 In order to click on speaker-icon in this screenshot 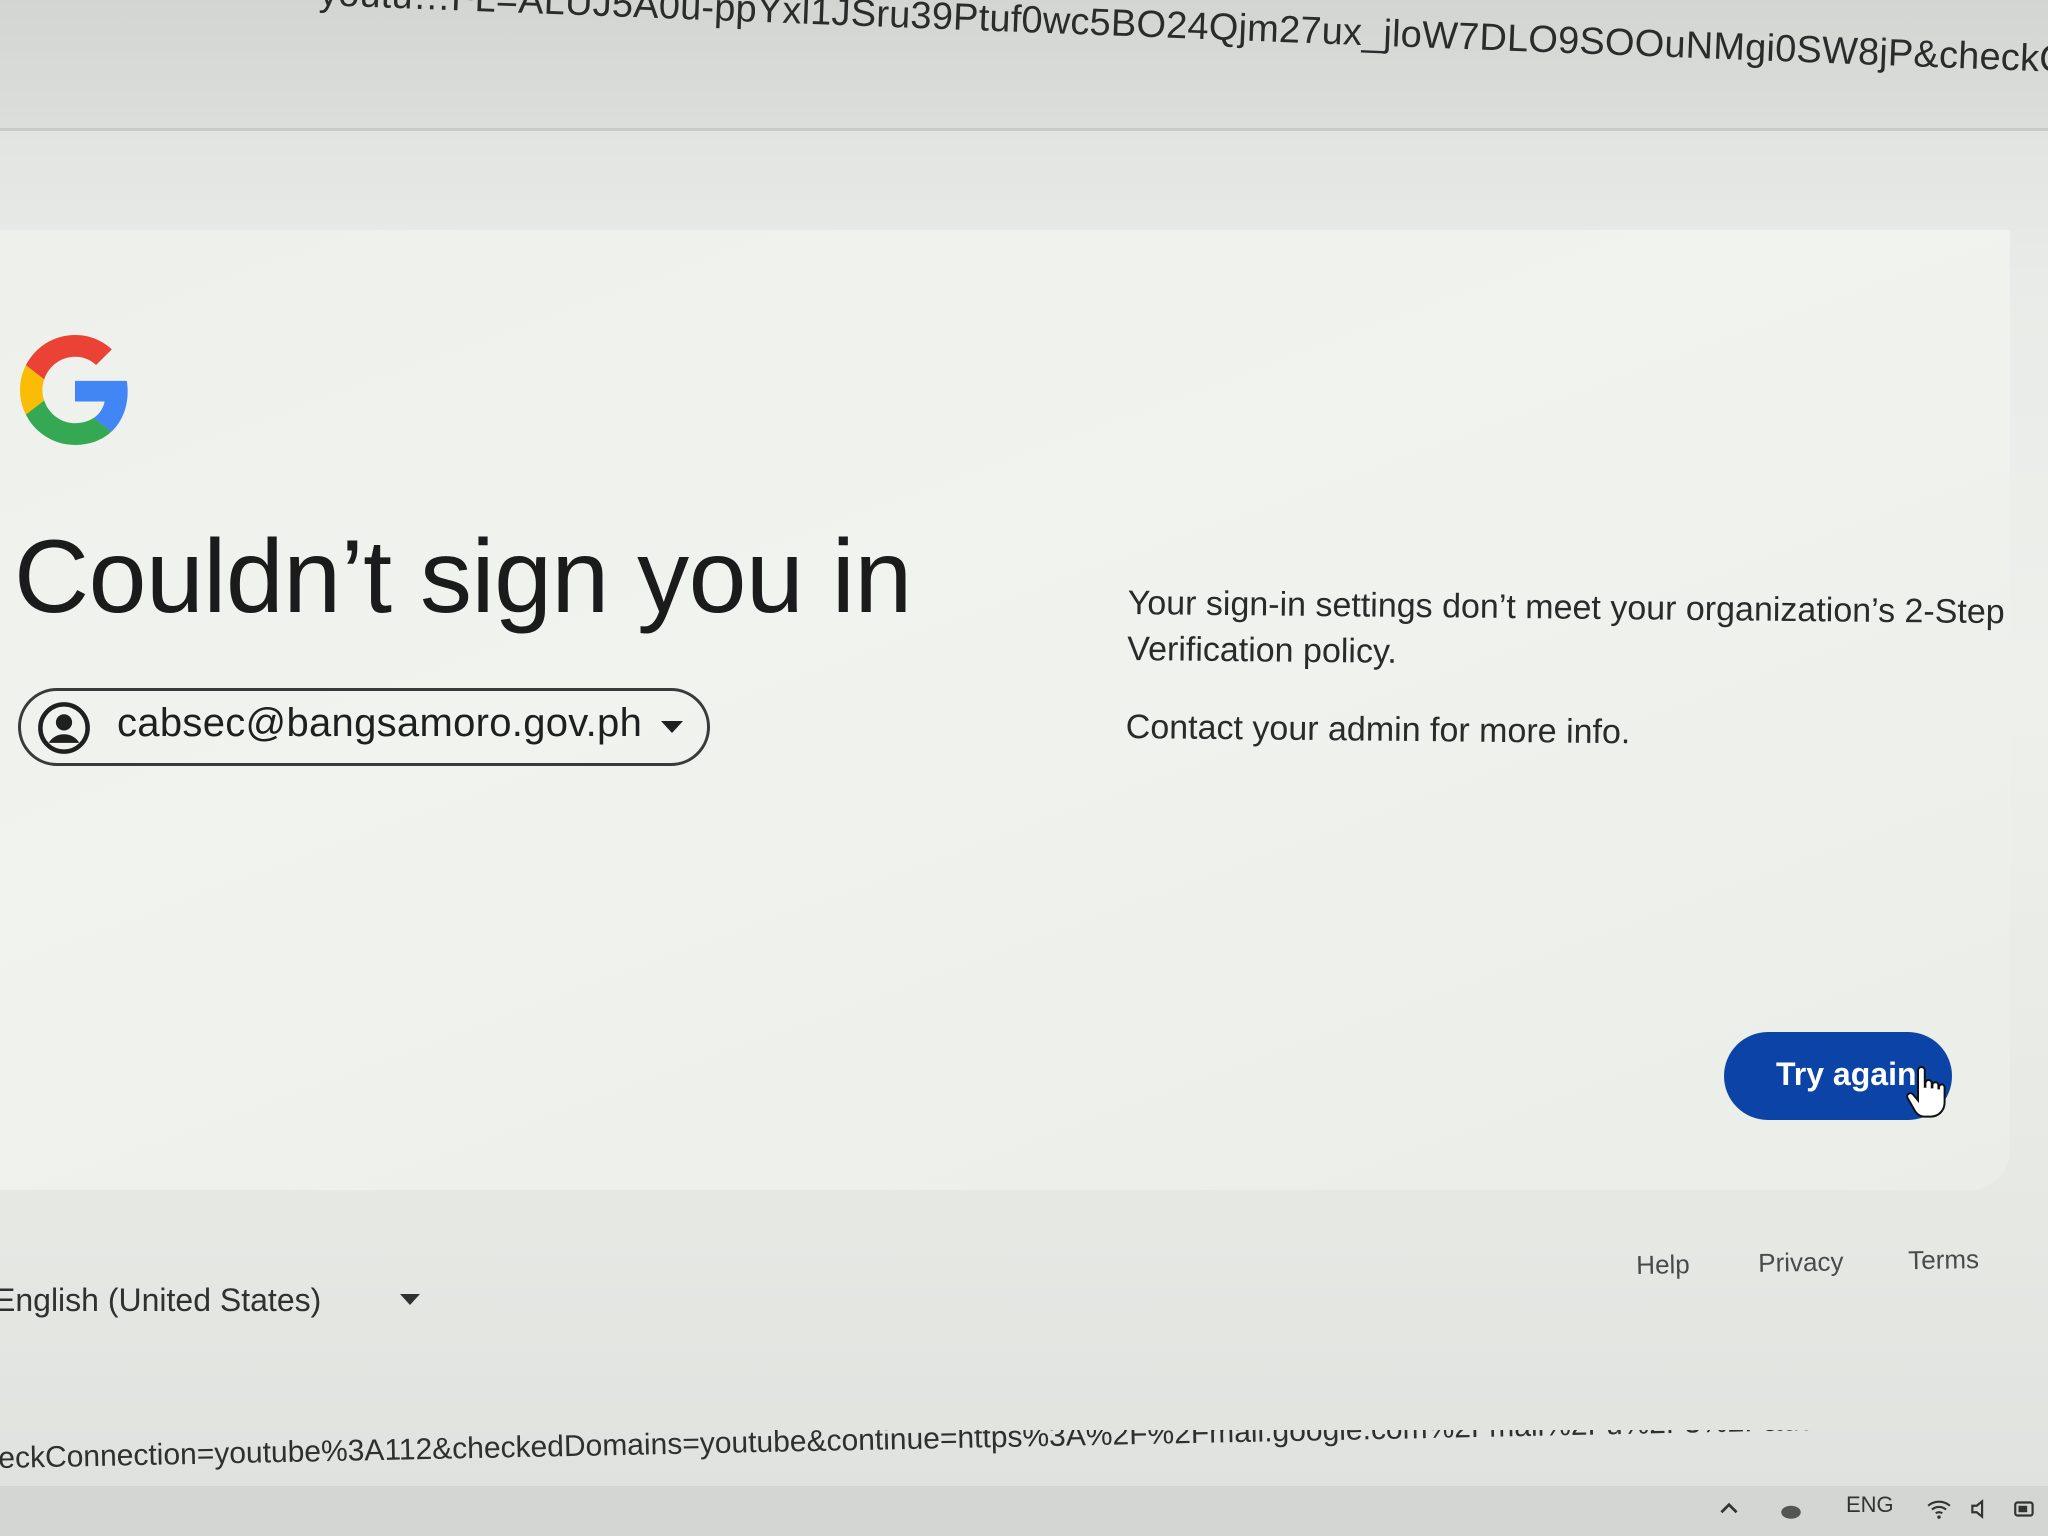, I will do `click(1981, 1509)`.